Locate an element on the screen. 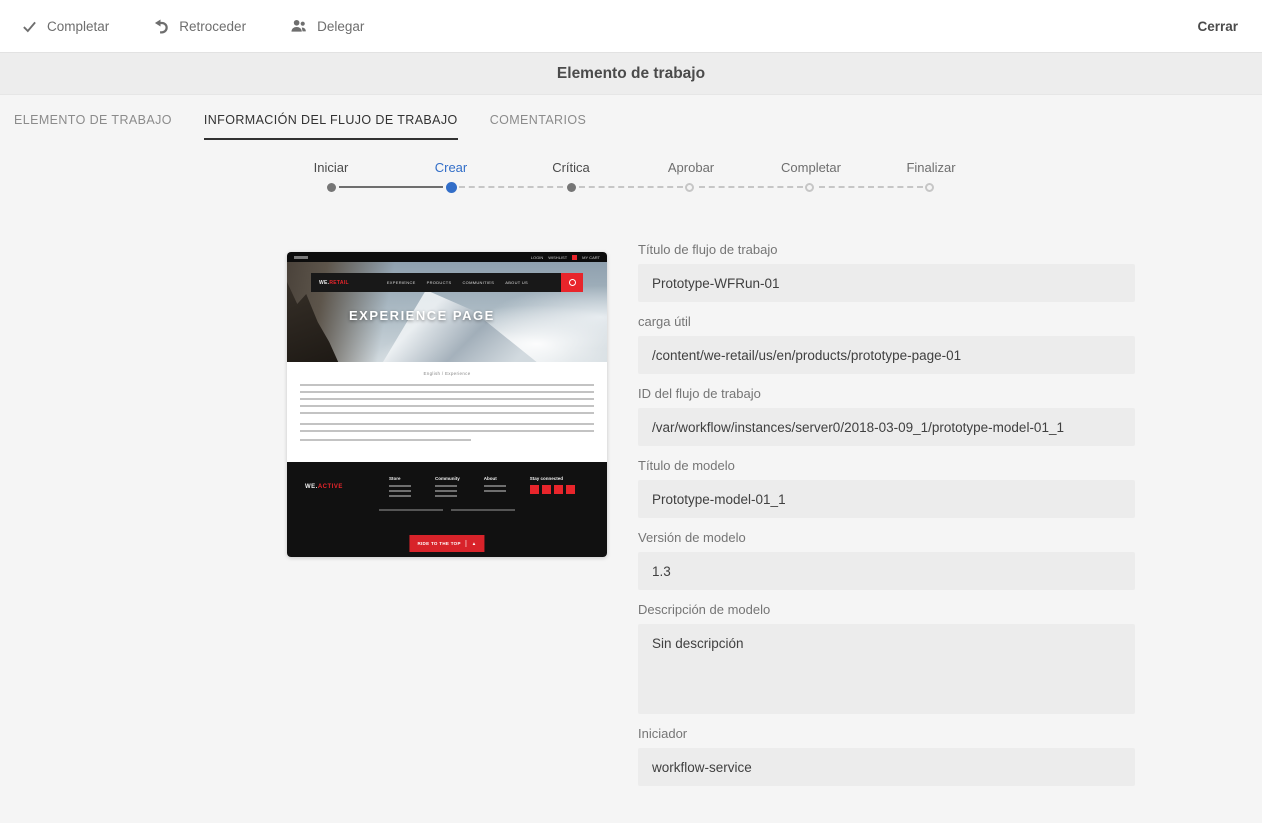 This screenshot has width=1262, height=823. toolbar: Completar Retroceder Delegar Cerrar is located at coordinates (631, 26).